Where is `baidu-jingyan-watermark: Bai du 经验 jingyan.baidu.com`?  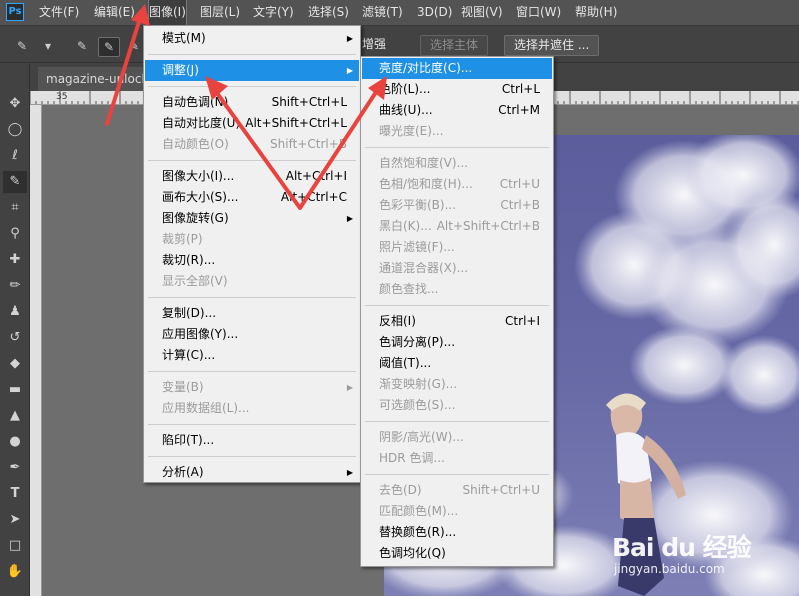 baidu-jingyan-watermark: Bai du 经验 jingyan.baidu.com is located at coordinates (705, 559).